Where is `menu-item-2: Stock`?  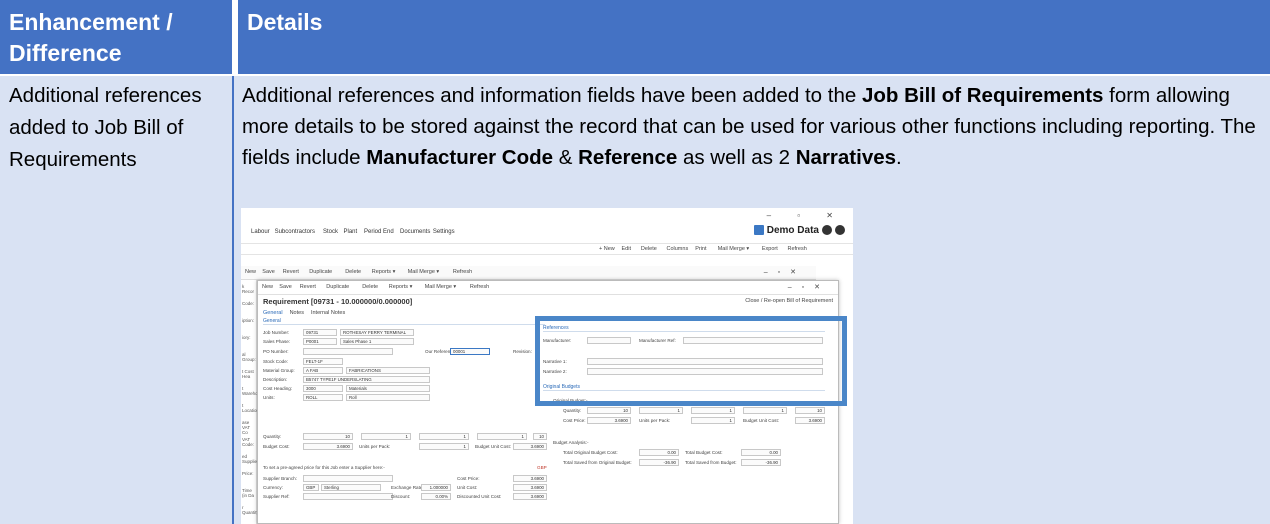
menu-item-2: Stock is located at coordinates (331, 232).